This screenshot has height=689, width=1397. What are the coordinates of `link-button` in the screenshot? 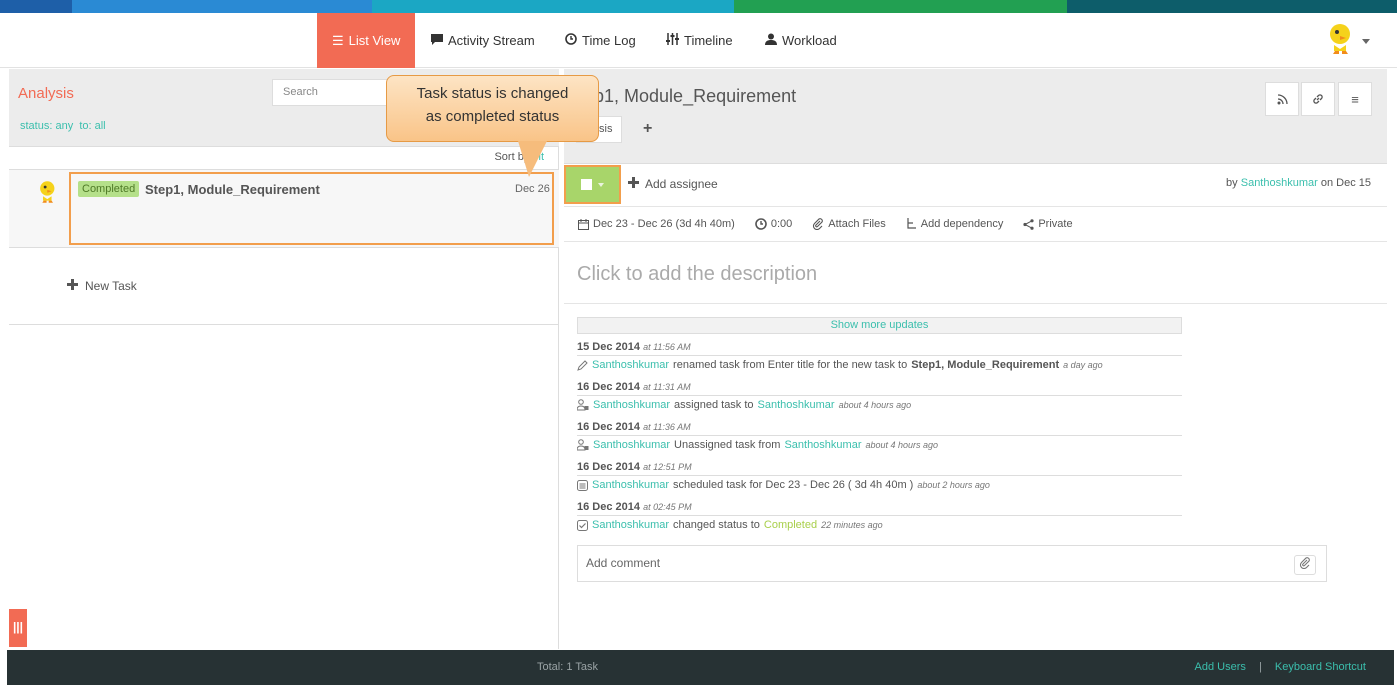 It's located at (1318, 99).